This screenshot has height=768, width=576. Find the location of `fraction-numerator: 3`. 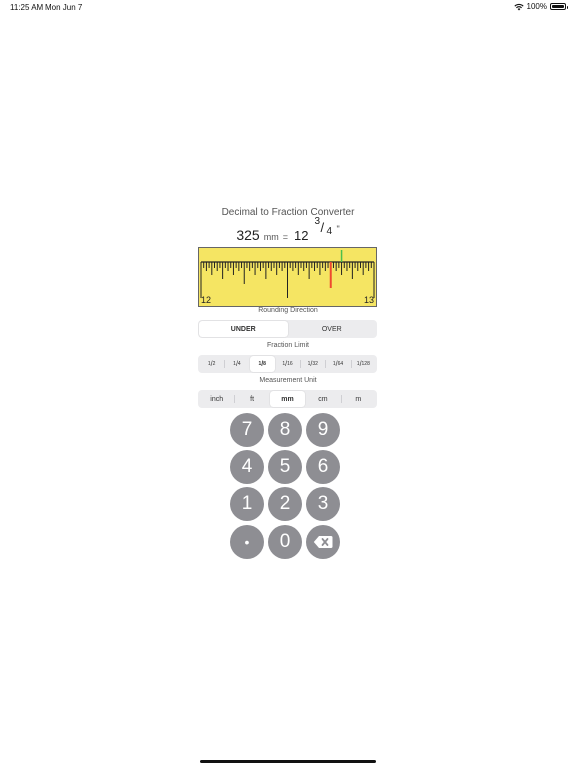

fraction-numerator: 3 is located at coordinates (317, 221).